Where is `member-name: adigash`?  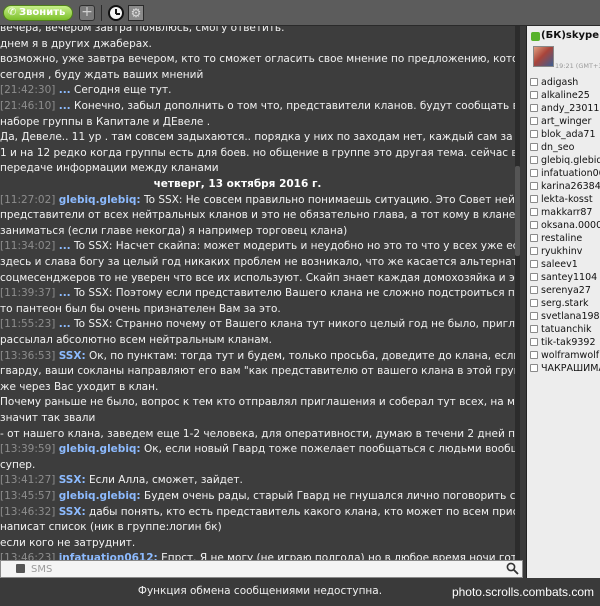 member-name: adigash is located at coordinates (560, 82).